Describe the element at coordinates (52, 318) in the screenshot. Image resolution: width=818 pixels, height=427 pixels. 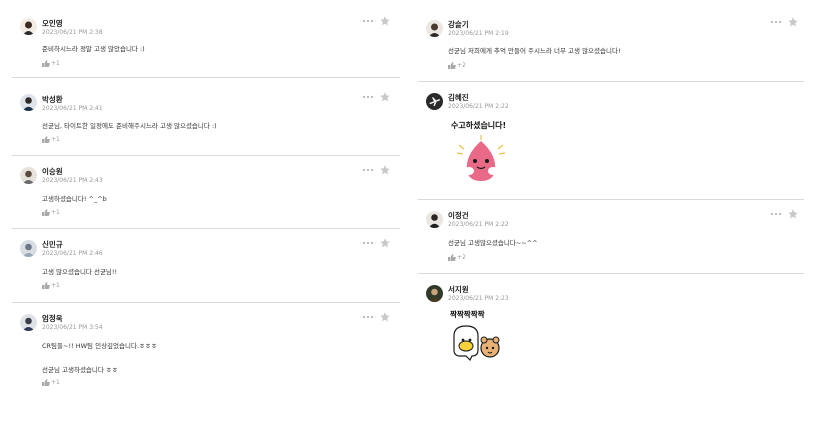
I see `comment-author: 엄정욱` at that location.